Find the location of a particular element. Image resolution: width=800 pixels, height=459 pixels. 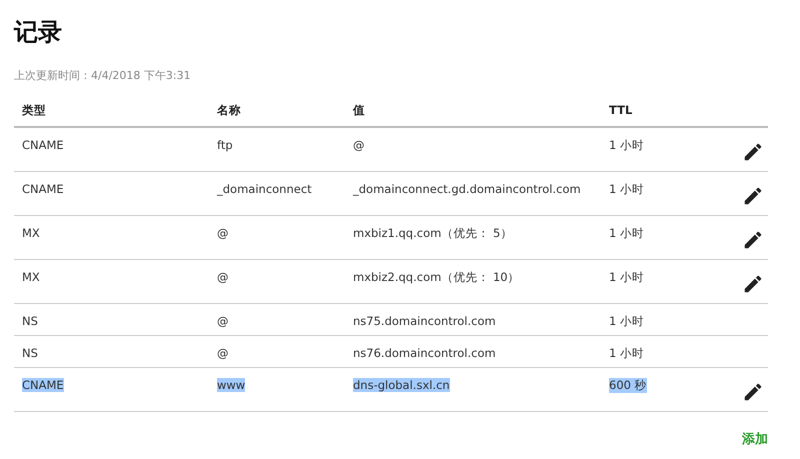

table-cell: www is located at coordinates (231, 385).